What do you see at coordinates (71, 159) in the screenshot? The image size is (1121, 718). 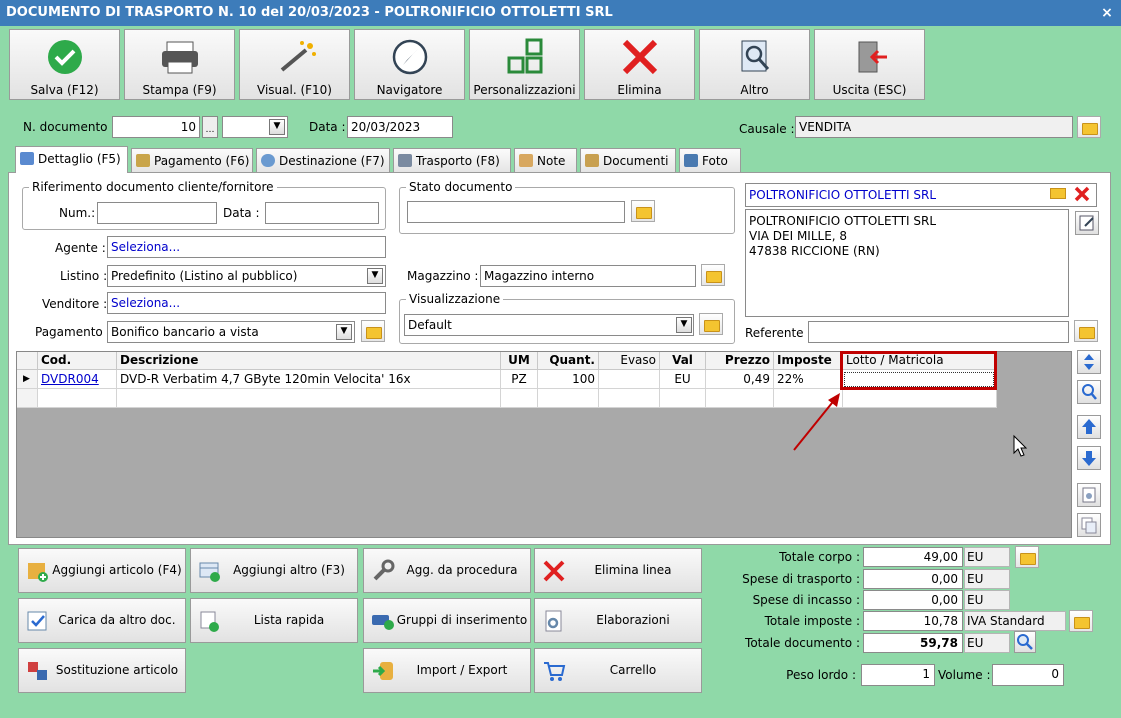 I see `tab-dettaglio: Dettaglio (F5)` at bounding box center [71, 159].